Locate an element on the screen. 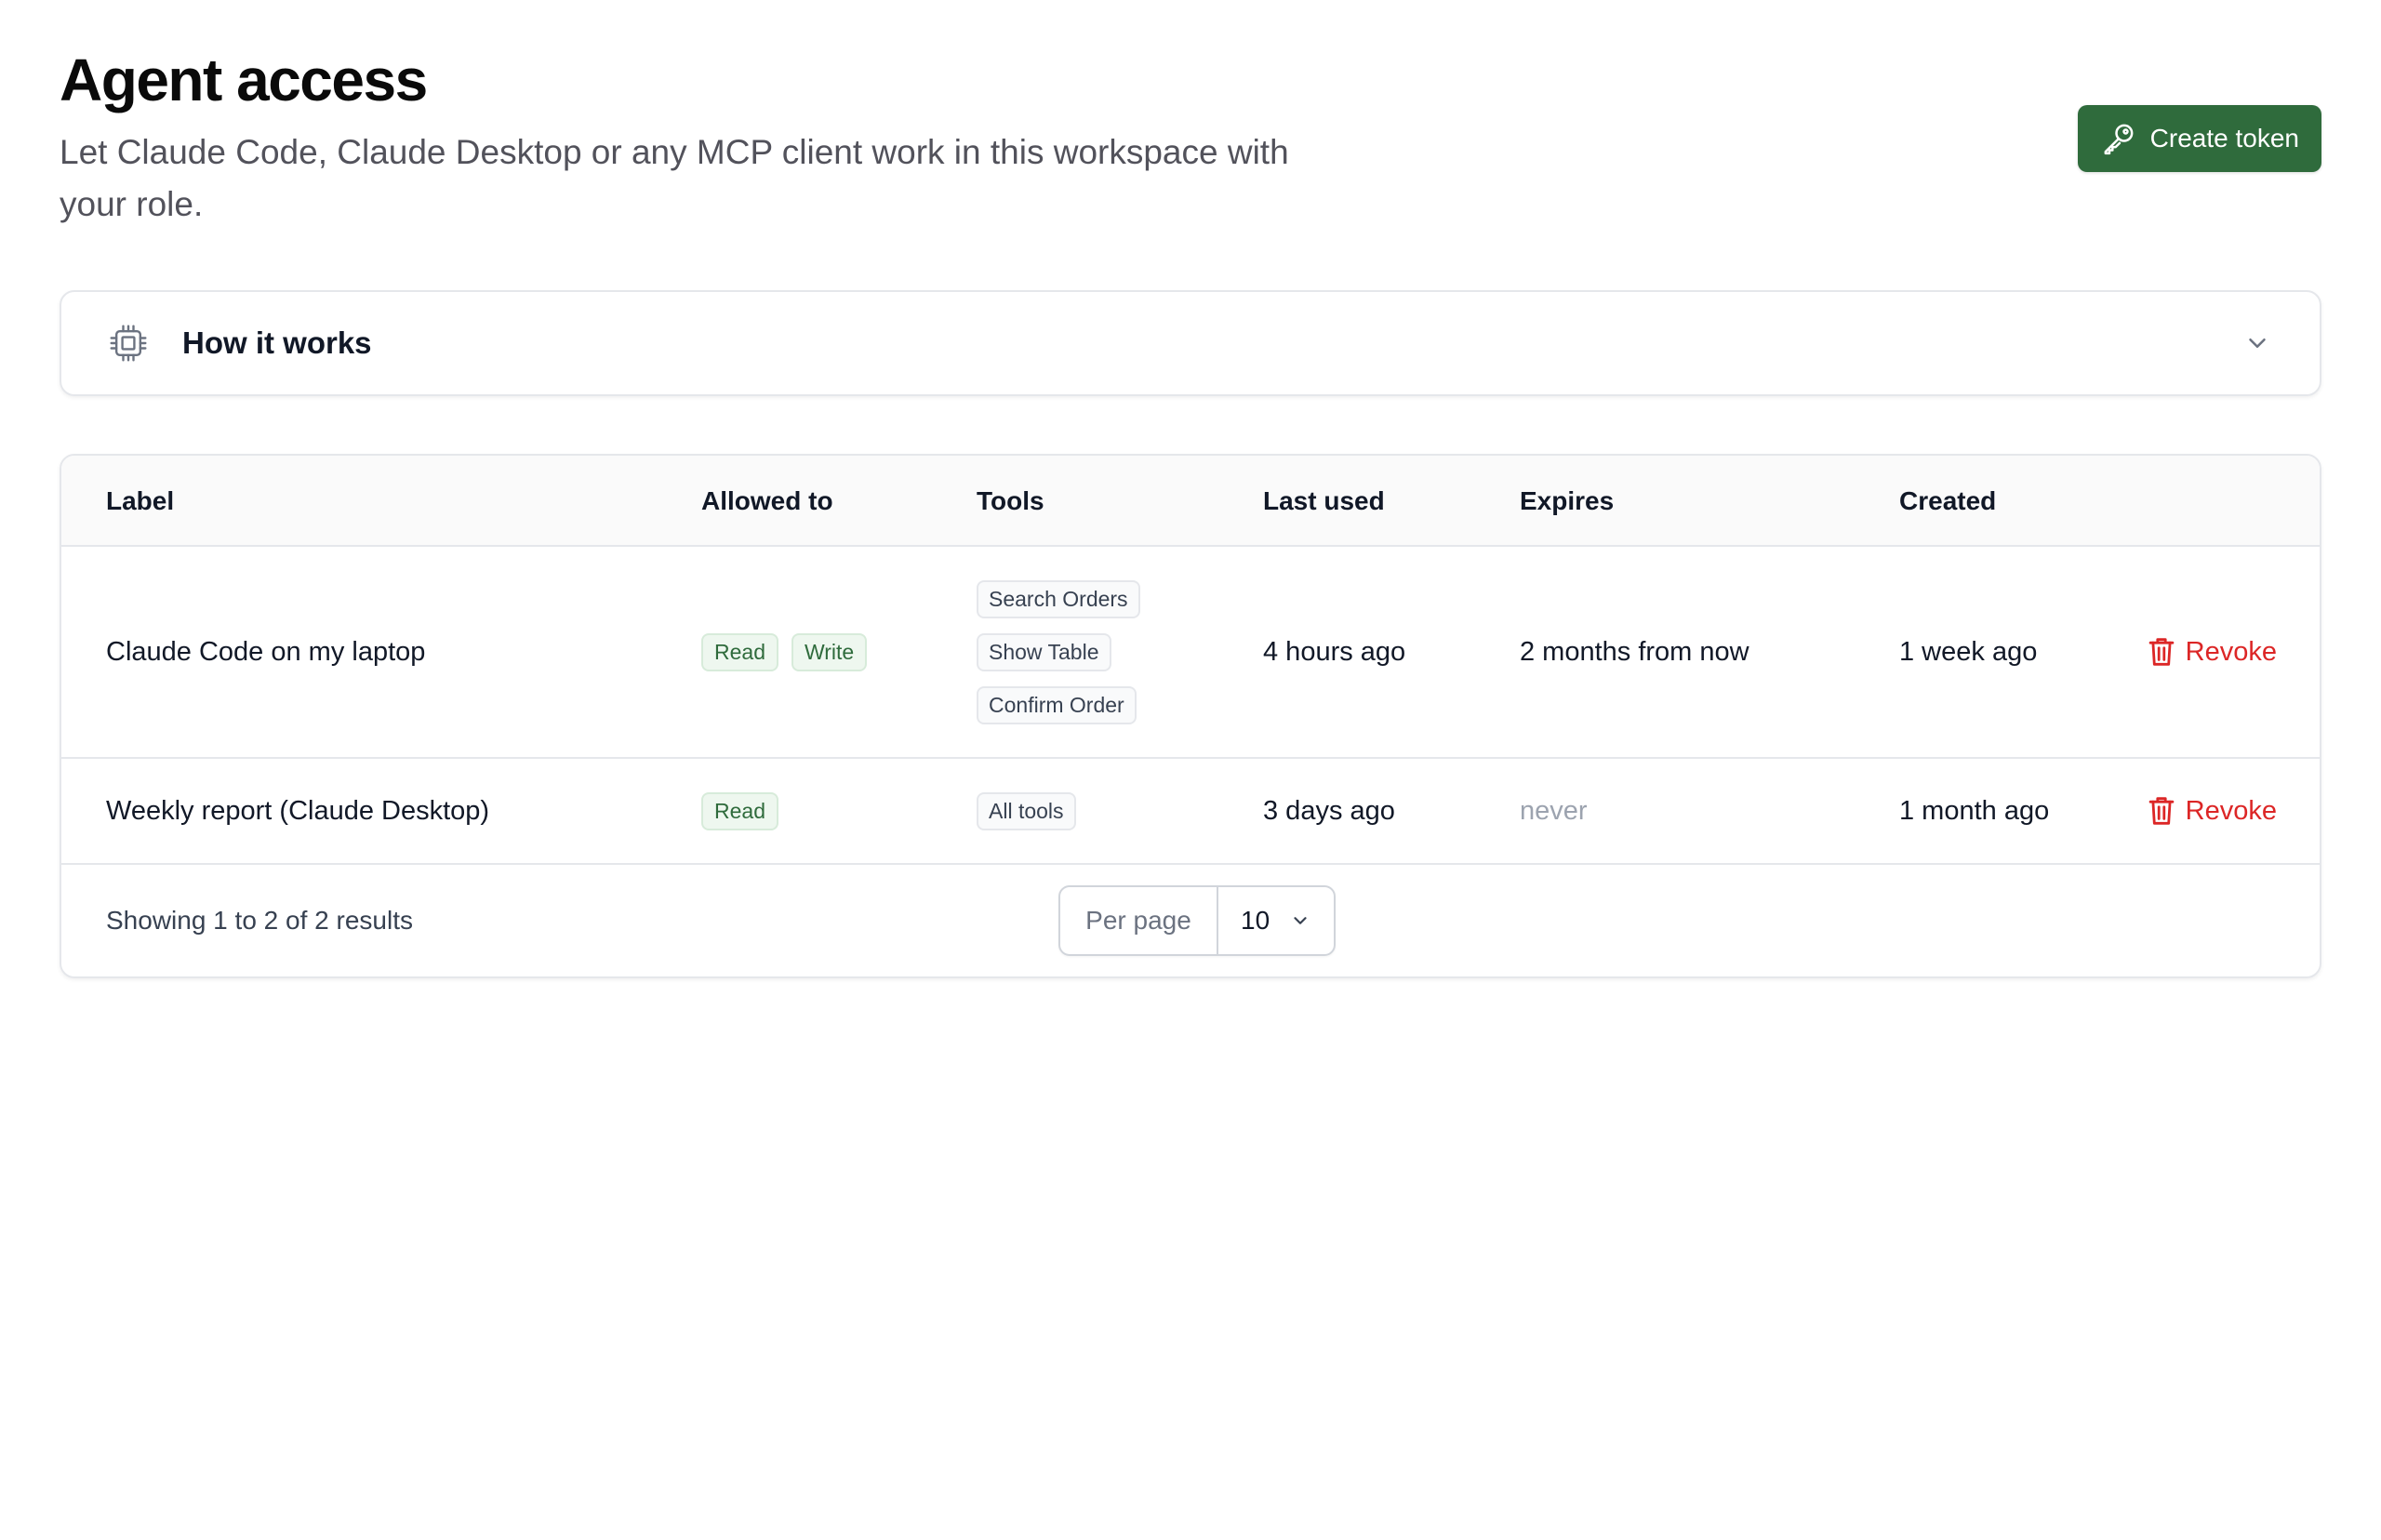 The width and height of the screenshot is (2381, 1540). create-token-button: Create token is located at coordinates (2199, 138).